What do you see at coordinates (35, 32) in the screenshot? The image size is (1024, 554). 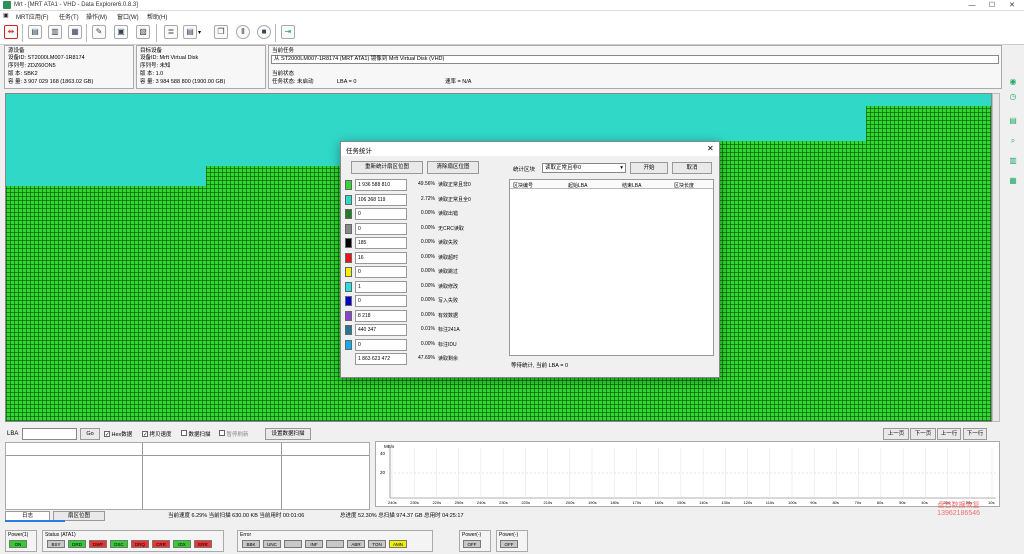 I see `doc-copy-icon: ▤` at bounding box center [35, 32].